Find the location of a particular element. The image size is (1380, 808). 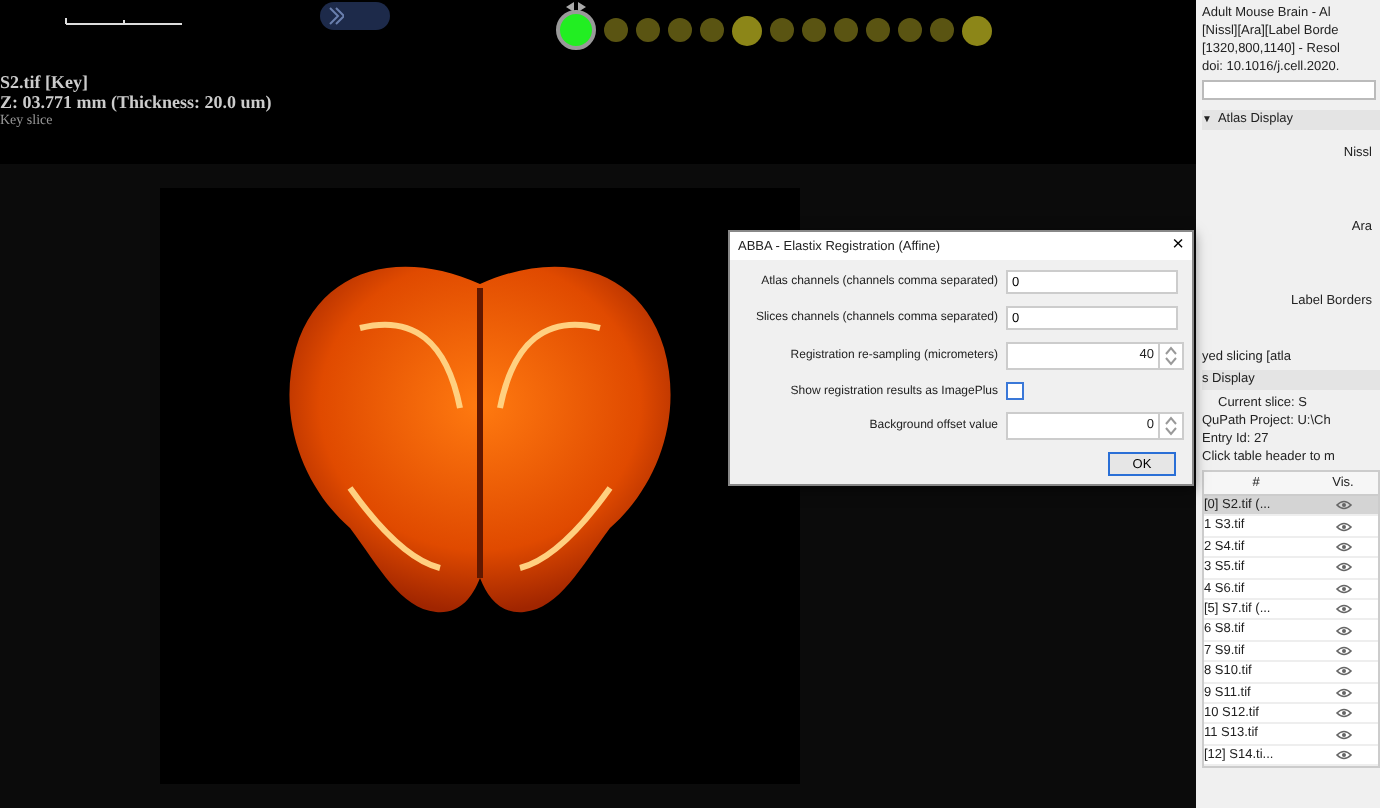

current-slice-marker is located at coordinates (576, 26).